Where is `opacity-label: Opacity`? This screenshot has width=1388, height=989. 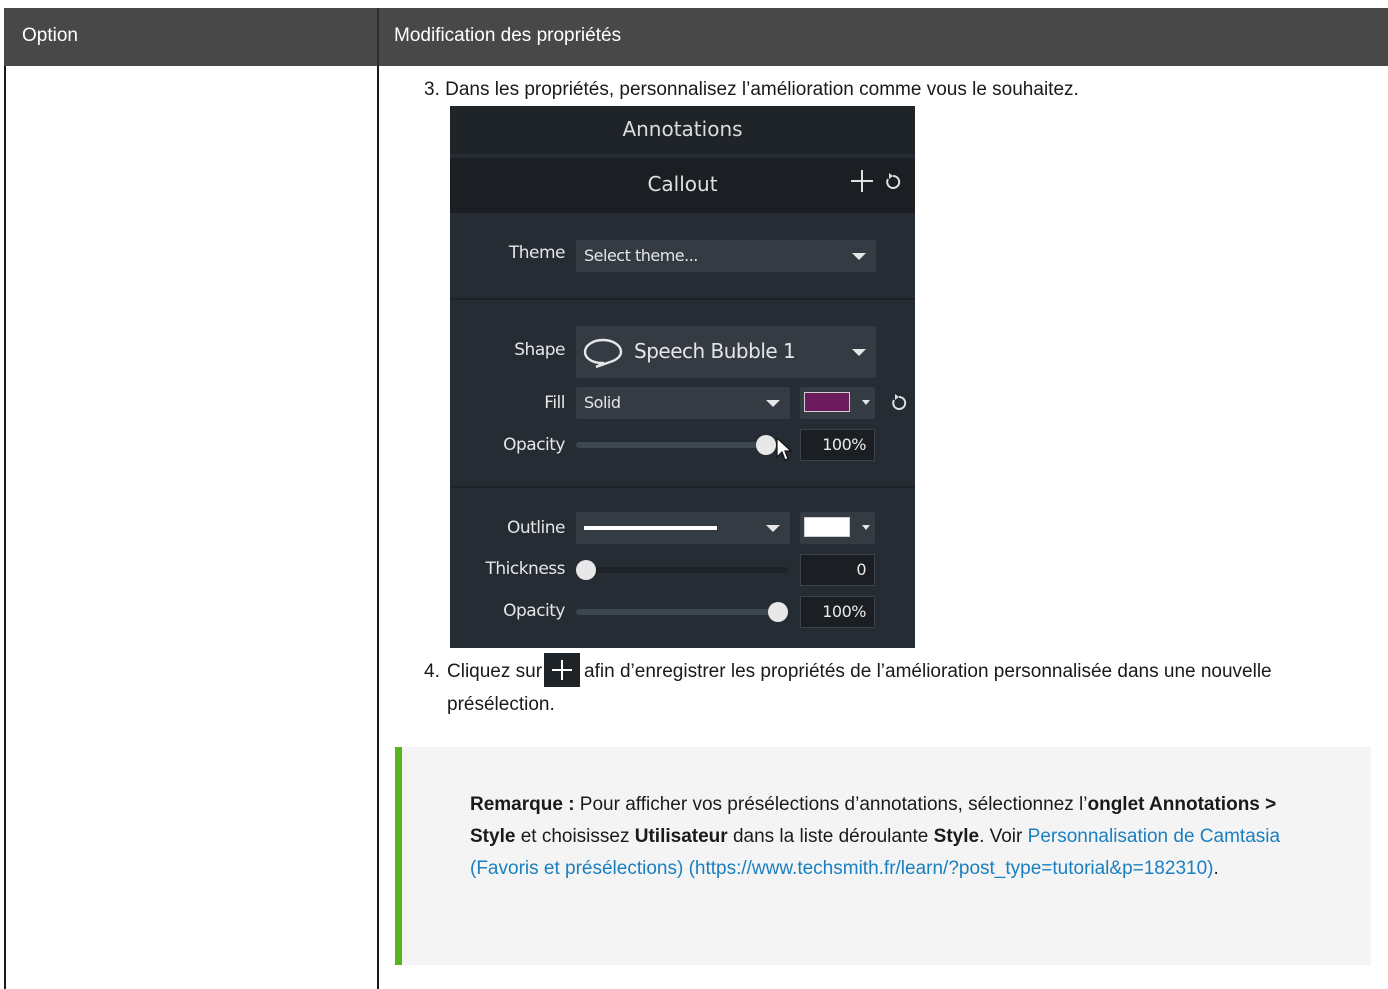
opacity-label: Opacity is located at coordinates (534, 445).